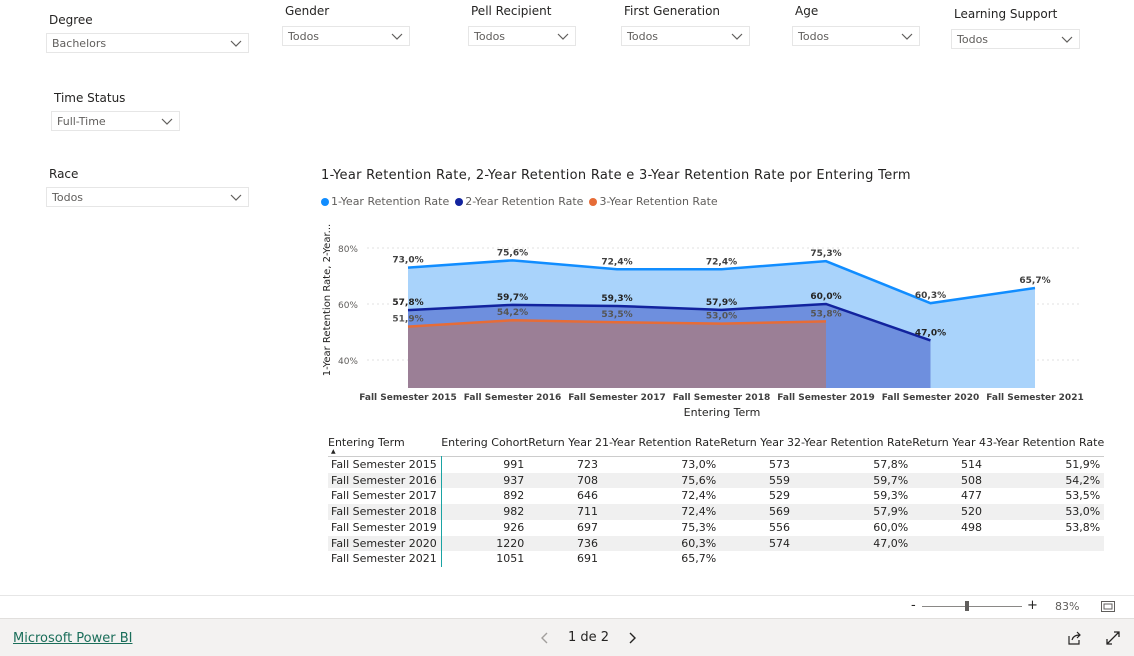 The width and height of the screenshot is (1134, 656). Describe the element at coordinates (565, 543) in the screenshot. I see `table-cell: 736` at that location.